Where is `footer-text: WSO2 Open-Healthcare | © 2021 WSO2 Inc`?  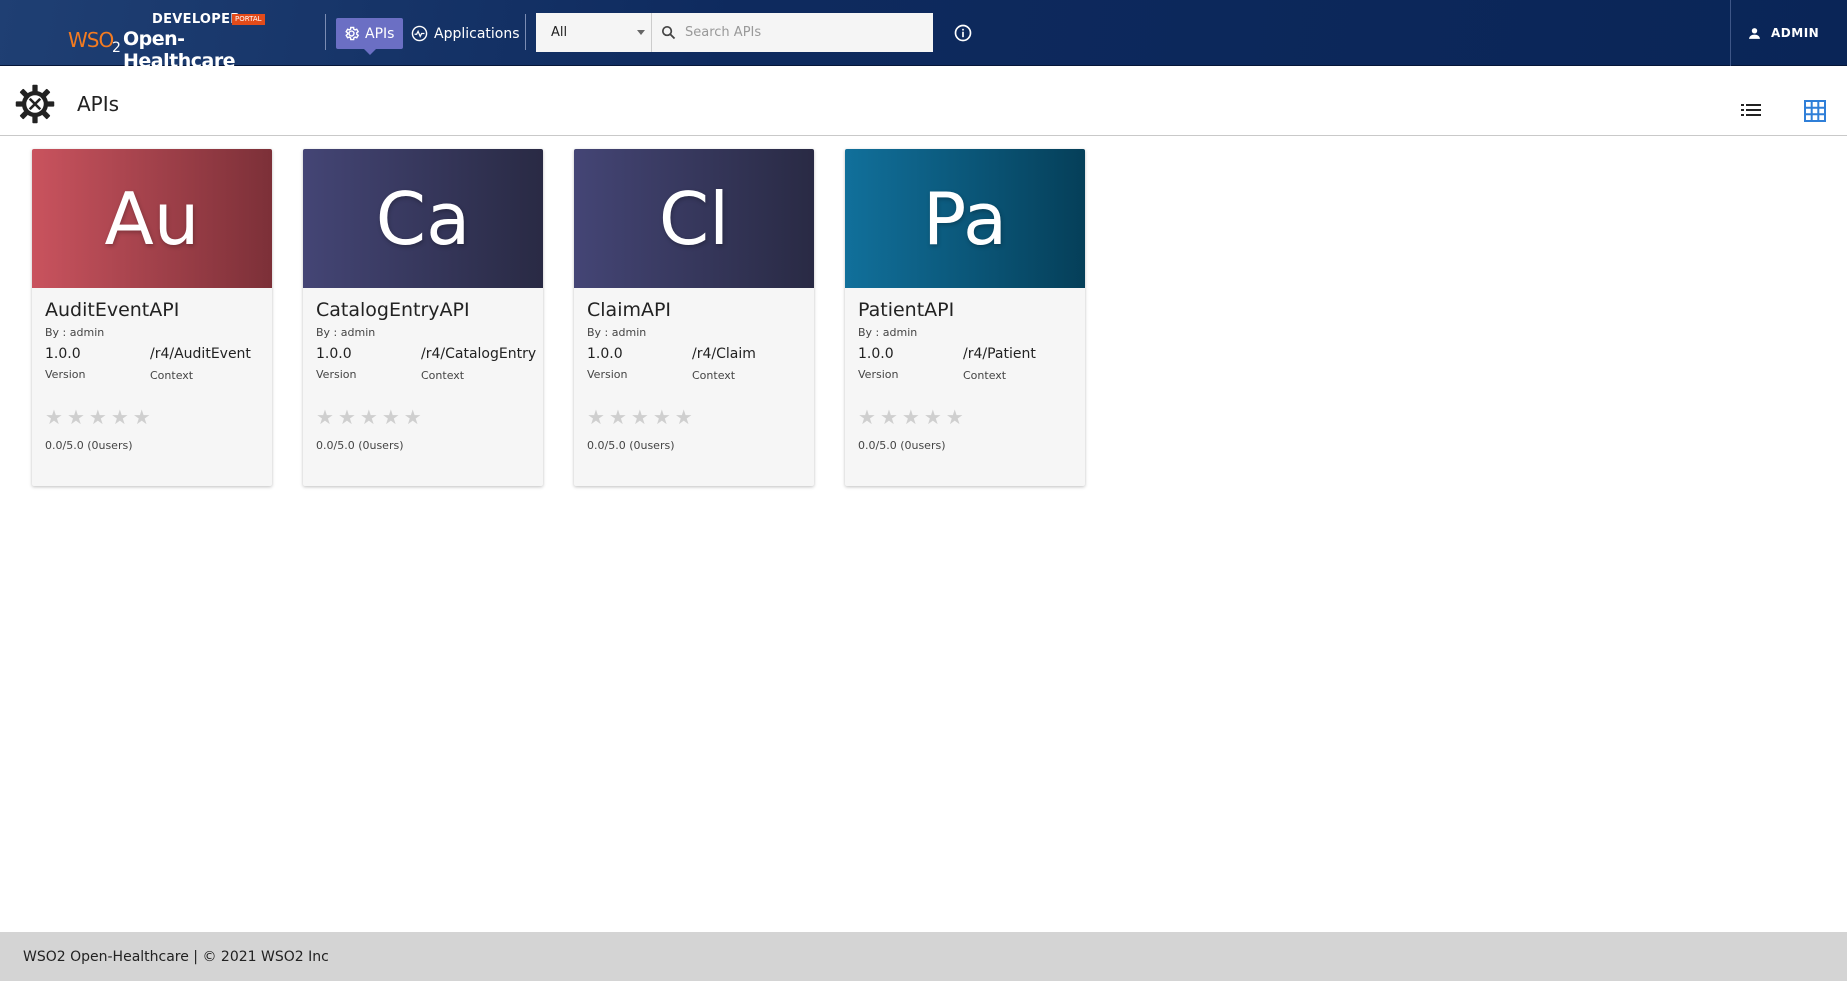
footer-text: WSO2 Open-Healthcare | © 2021 WSO2 Inc is located at coordinates (176, 956).